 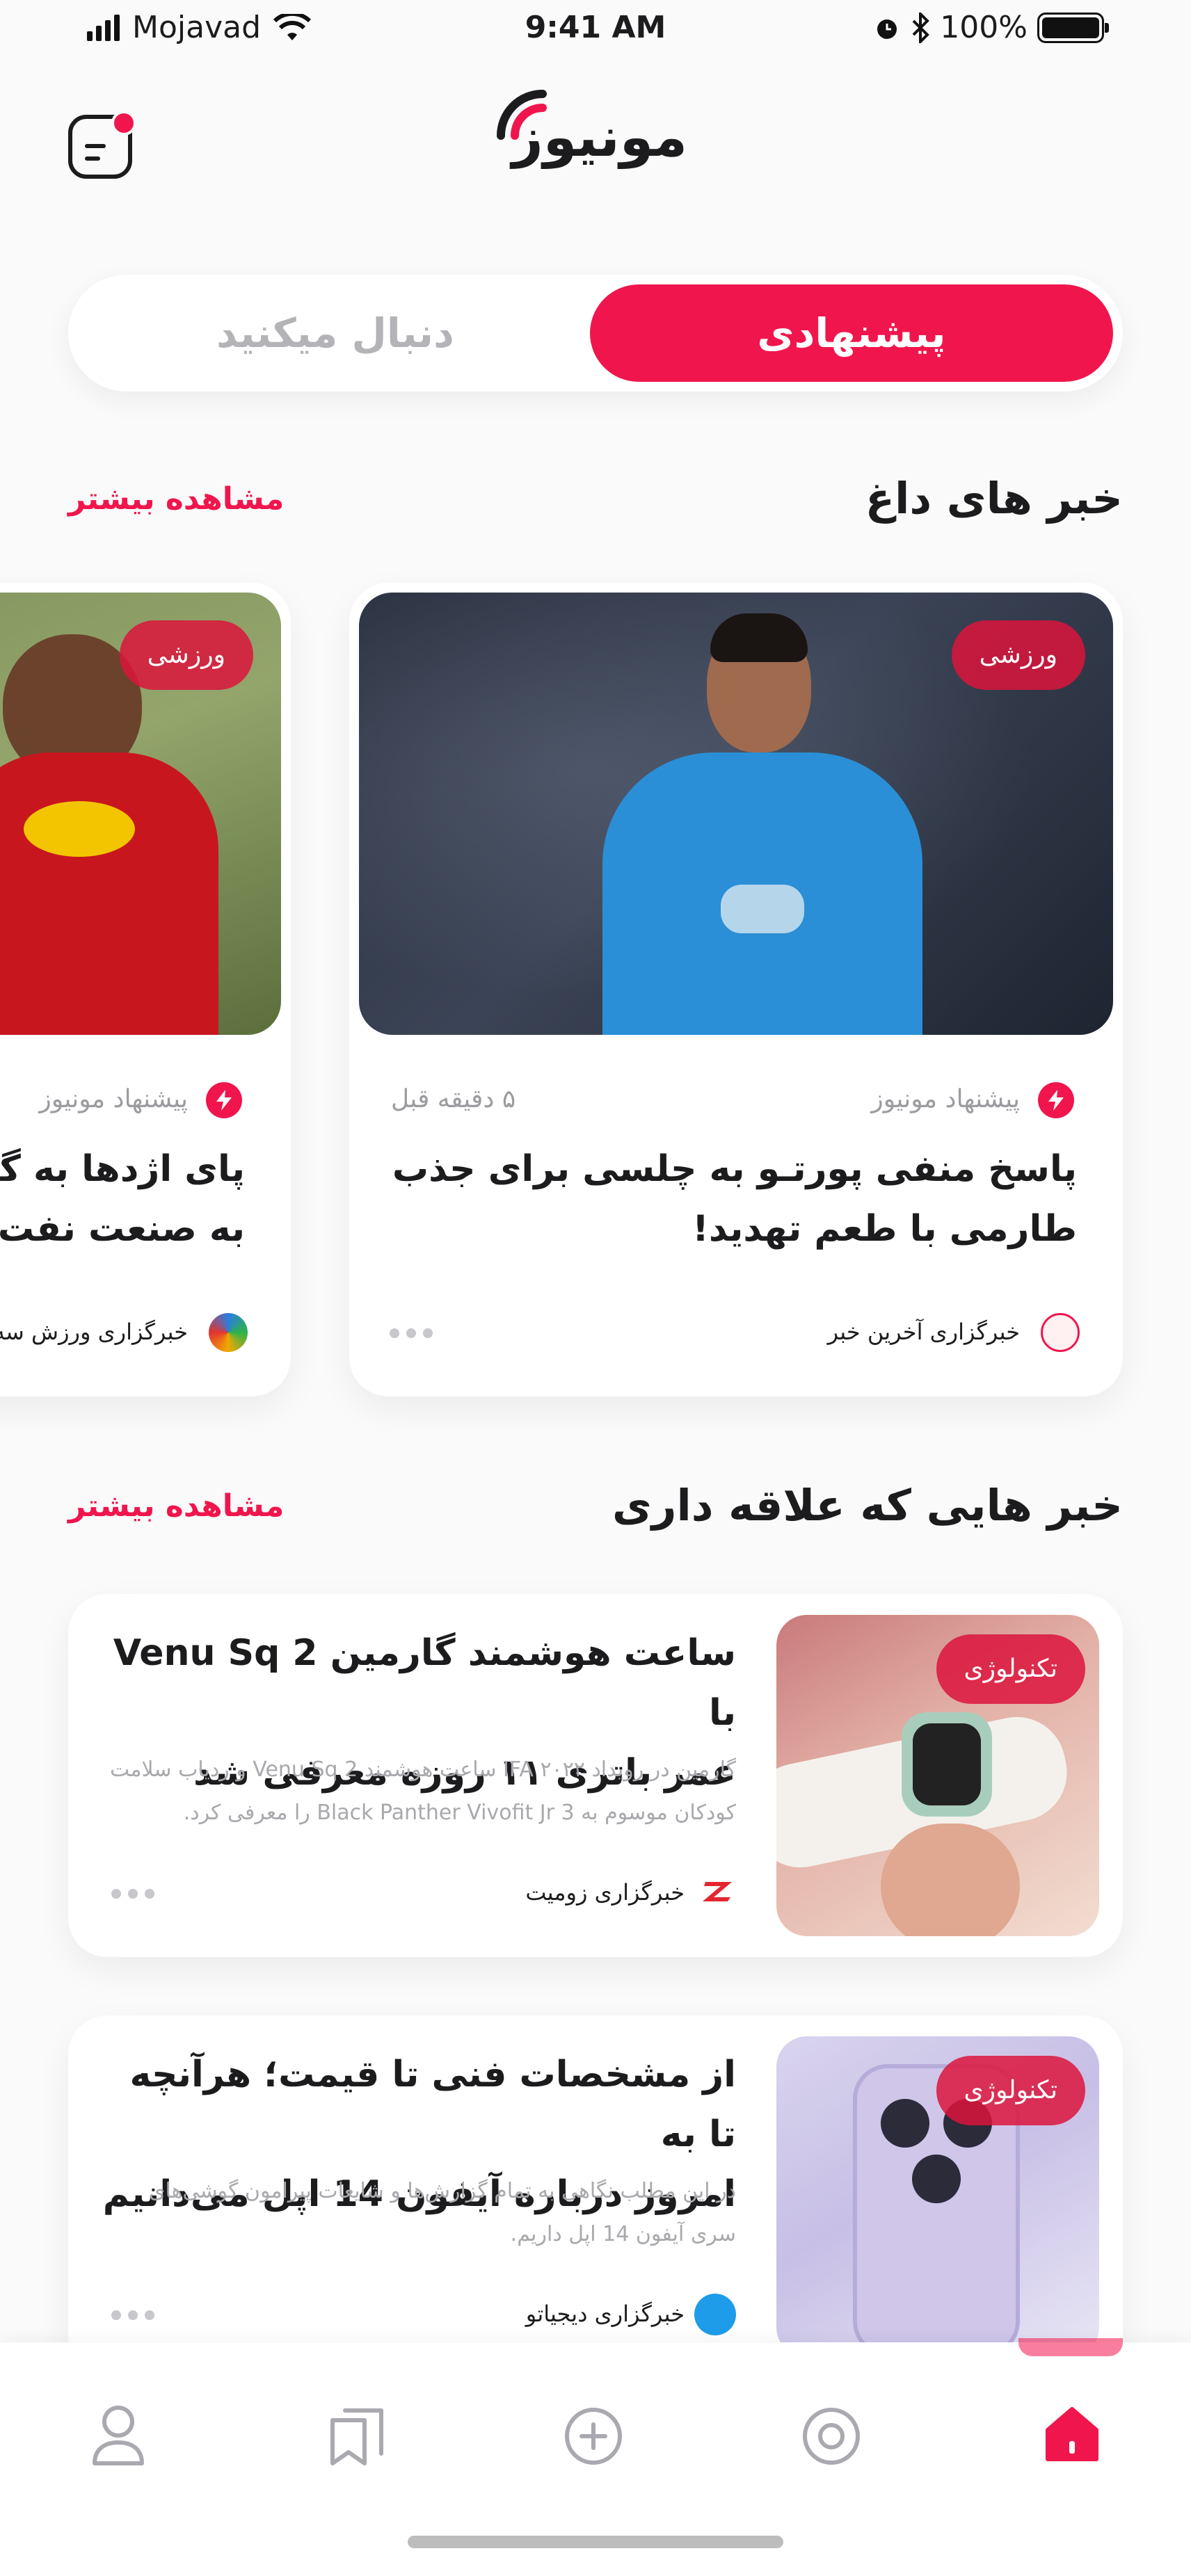 I want to click on source-name: خبرگزاری زومیت, so click(x=605, y=1893).